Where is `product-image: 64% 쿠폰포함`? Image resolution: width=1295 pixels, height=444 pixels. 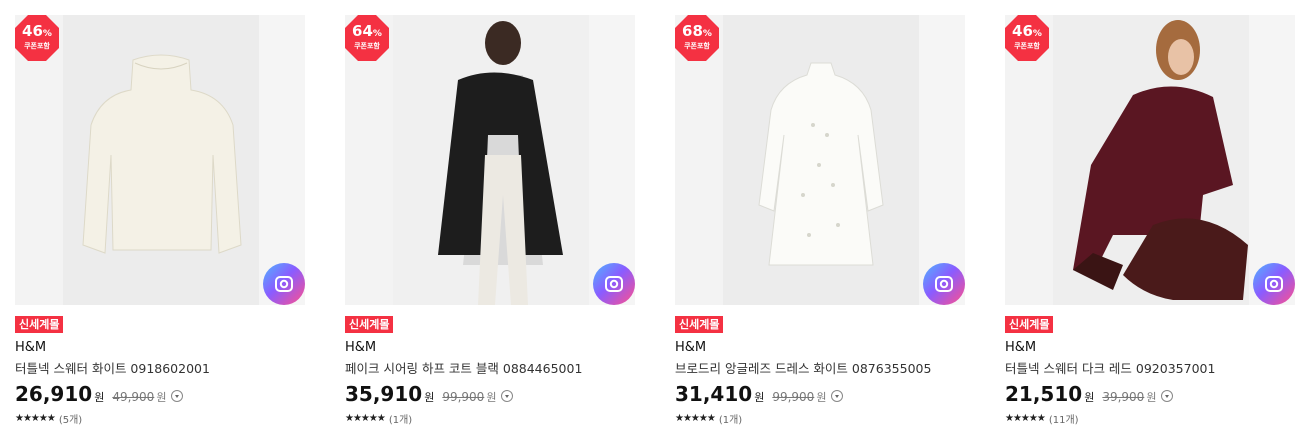 product-image: 64% 쿠폰포함 is located at coordinates (490, 160).